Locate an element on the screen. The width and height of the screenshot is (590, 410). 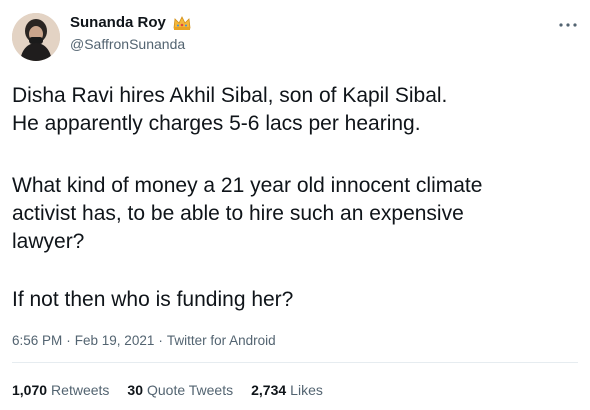
retweets-label: Retweets is located at coordinates (80, 390).